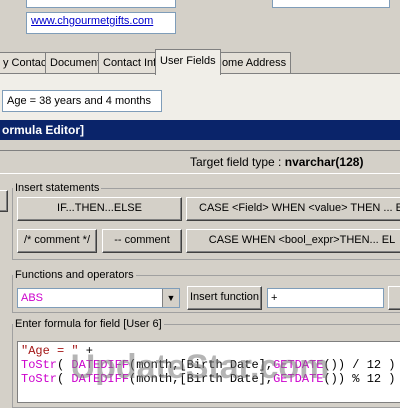  I want to click on functions-legend: Functions and operators, so click(74, 275).